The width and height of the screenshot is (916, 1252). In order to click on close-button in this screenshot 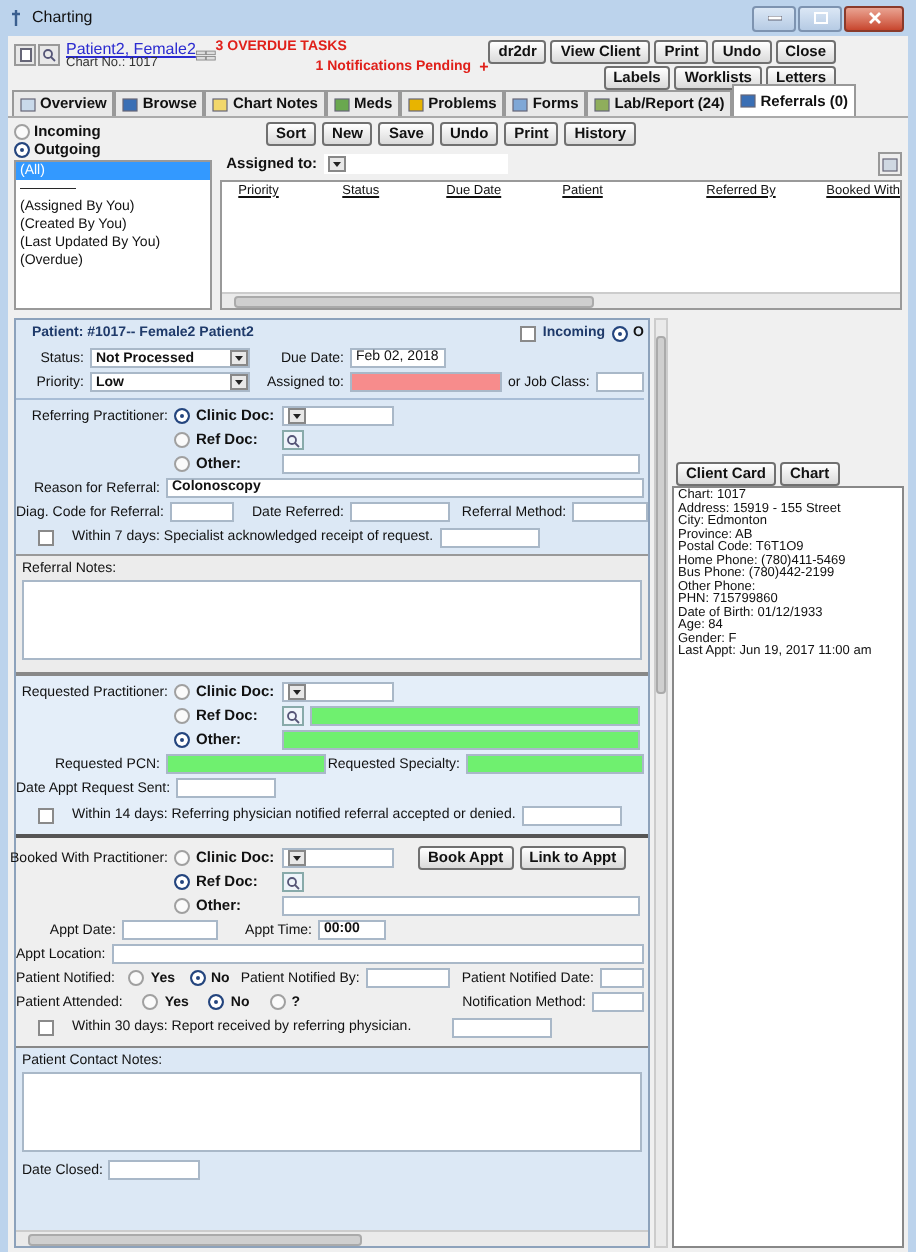, I will do `click(874, 18)`.